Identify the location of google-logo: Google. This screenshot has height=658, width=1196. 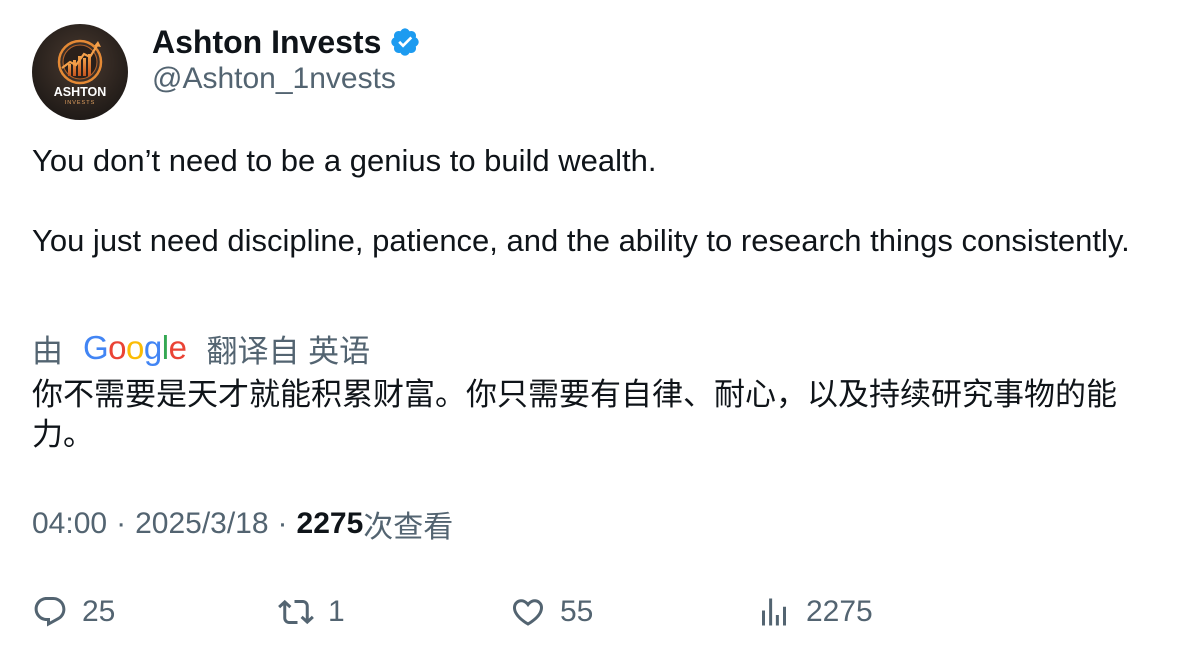
(135, 347).